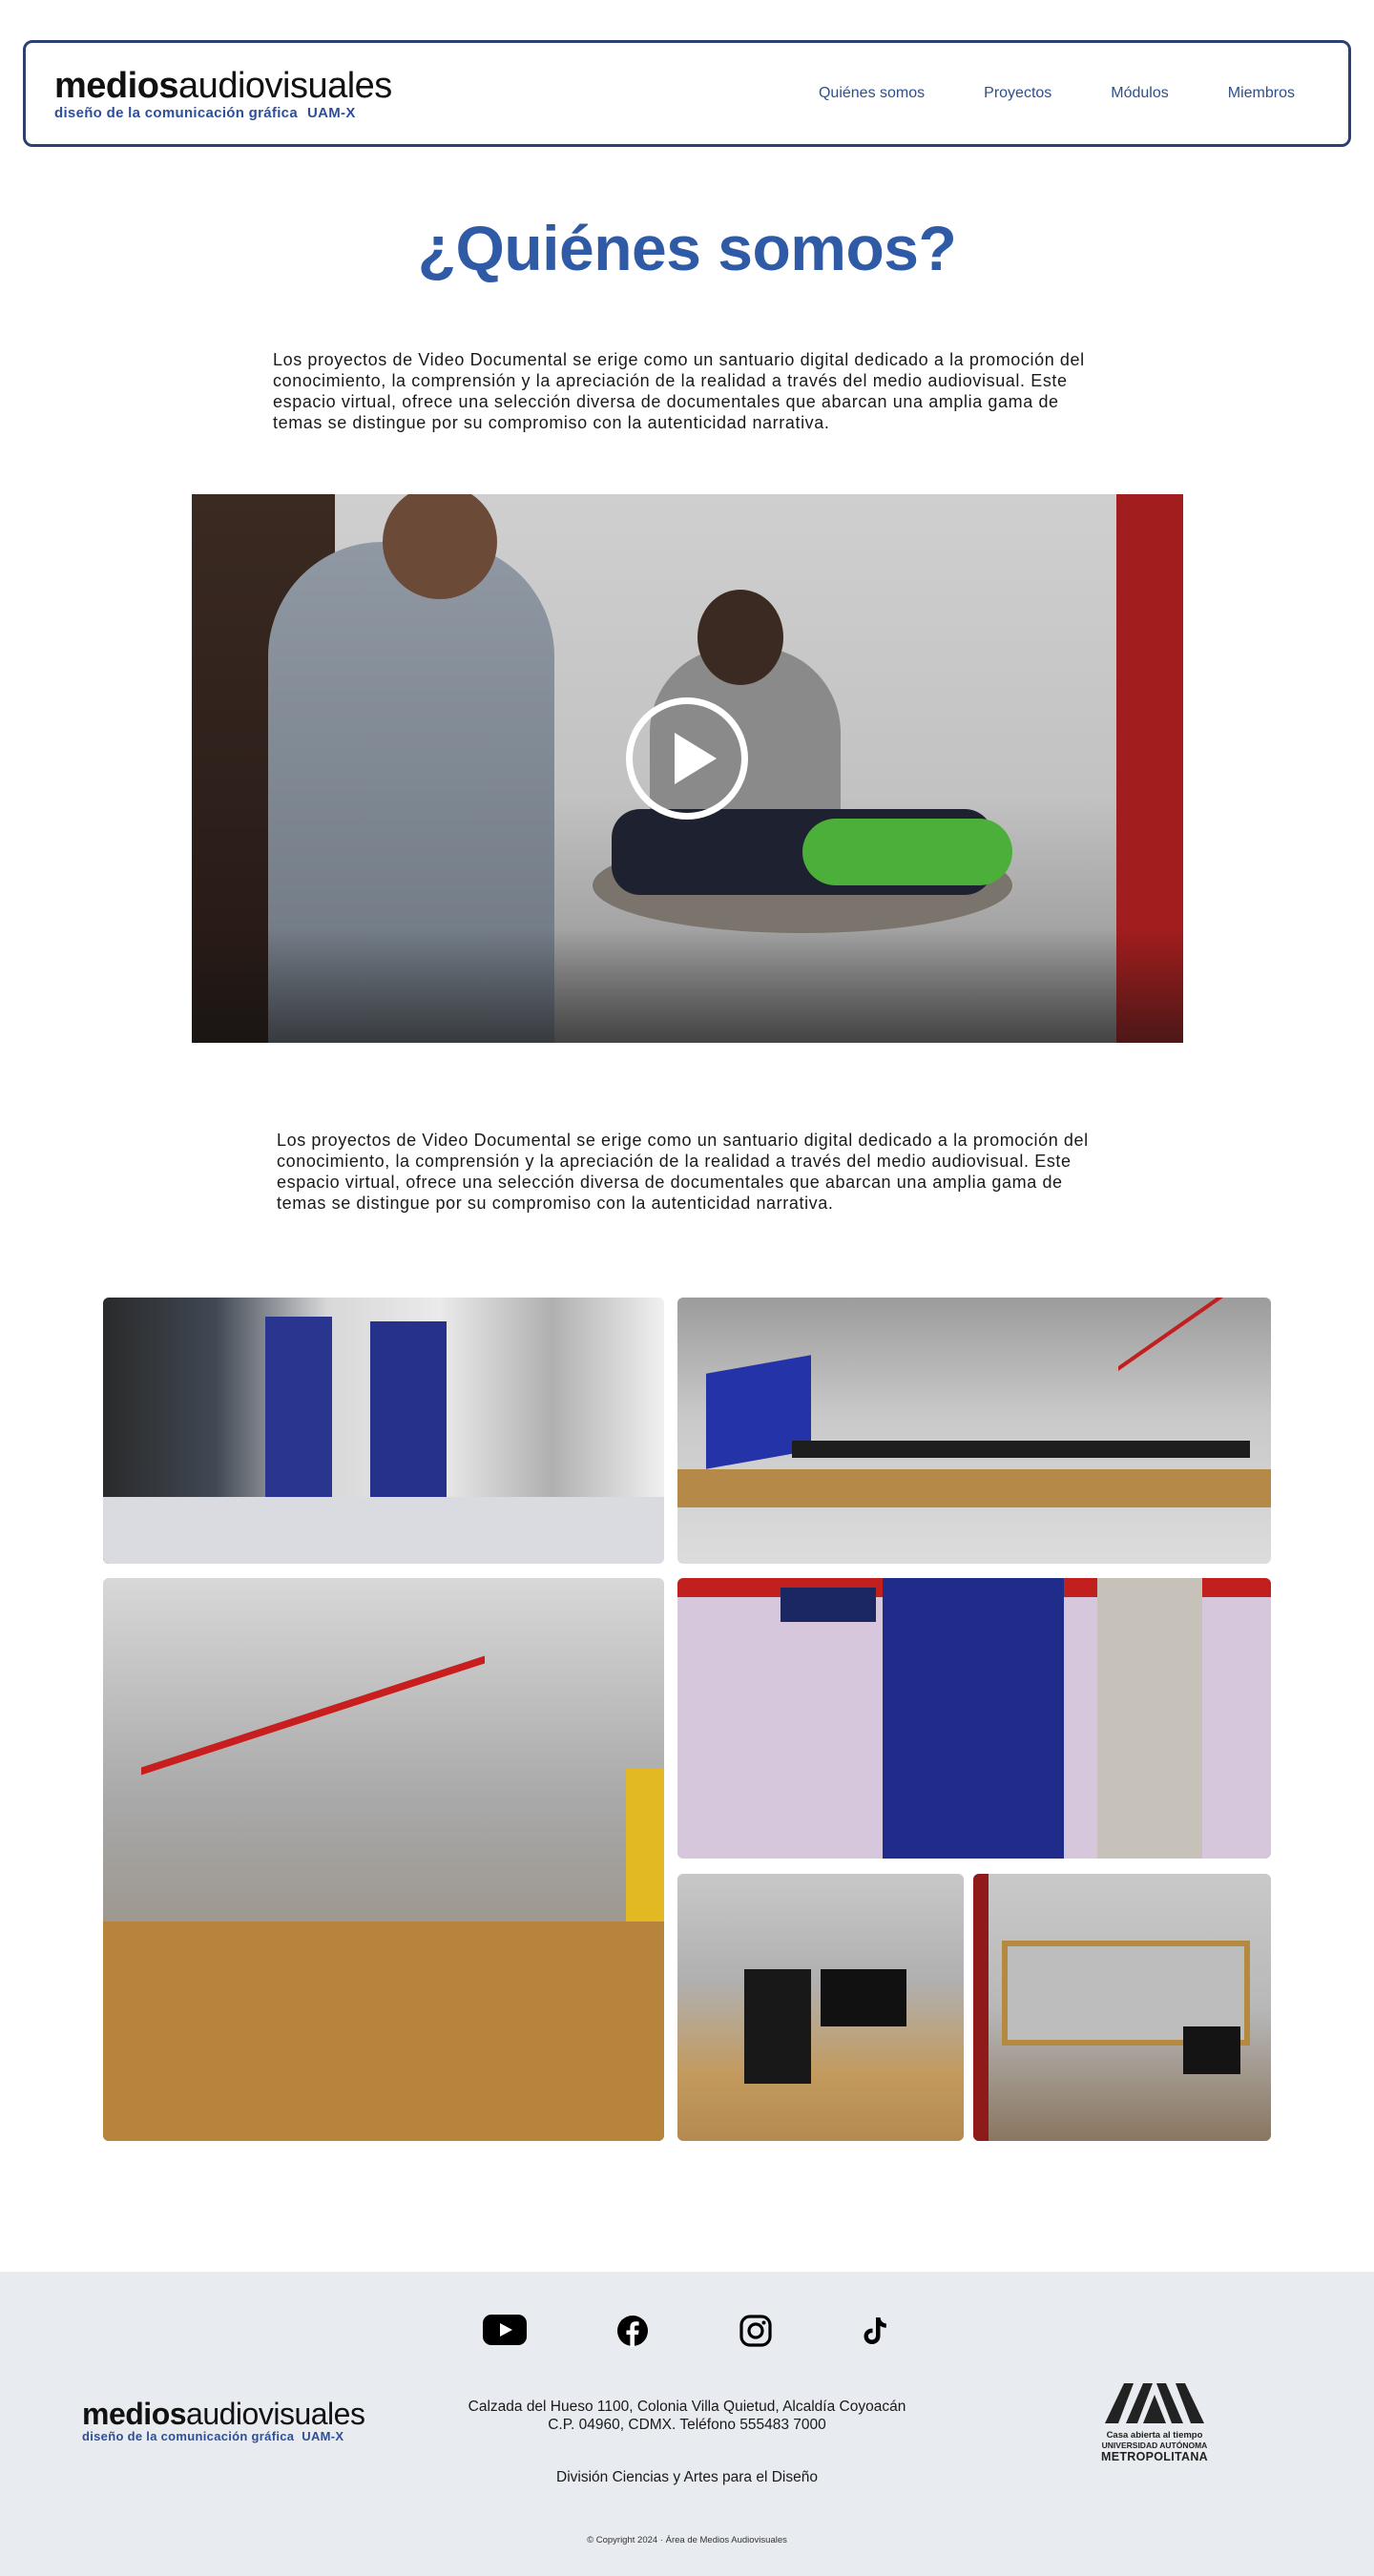 This screenshot has width=1374, height=2576. I want to click on gallery-photo-recording-booth, so click(1122, 2007).